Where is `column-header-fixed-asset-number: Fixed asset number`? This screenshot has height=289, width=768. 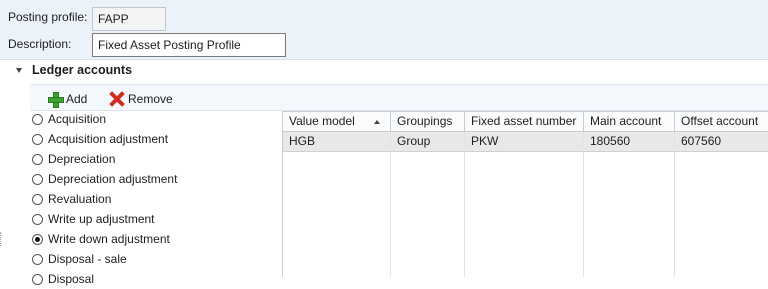
column-header-fixed-asset-number: Fixed asset number is located at coordinates (524, 122).